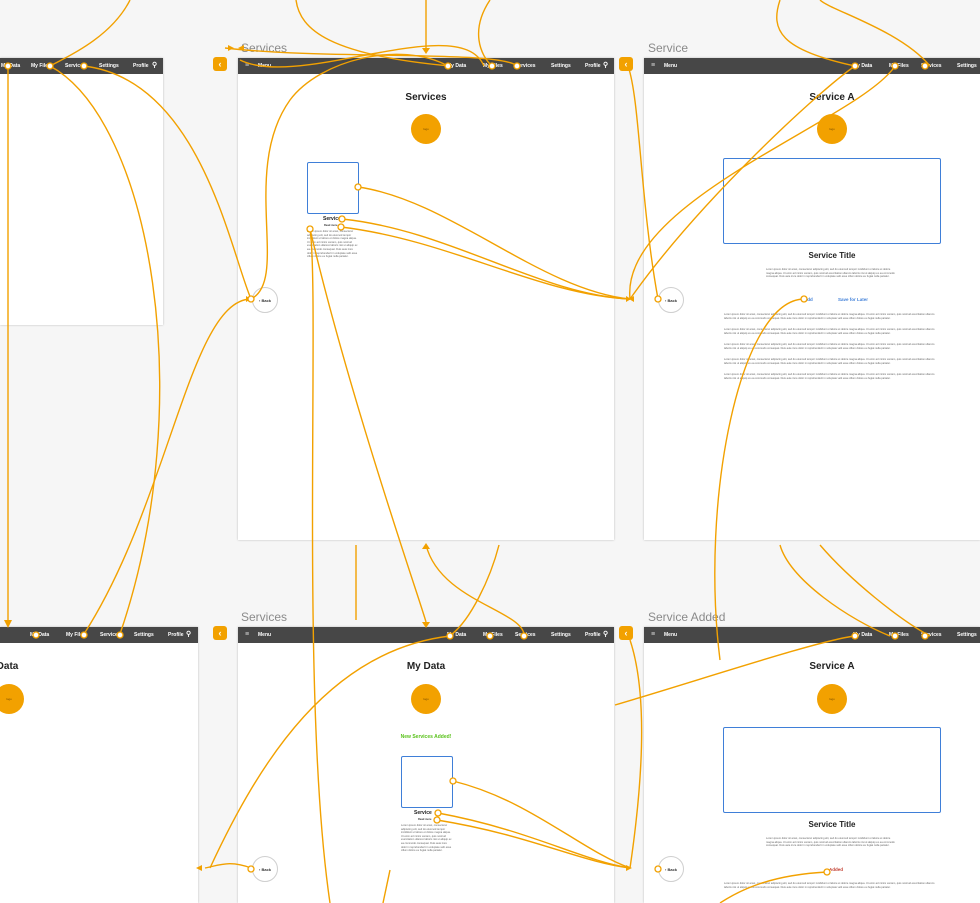  Describe the element at coordinates (853, 299) in the screenshot. I see `save-for-later-button: Save for Later` at that location.